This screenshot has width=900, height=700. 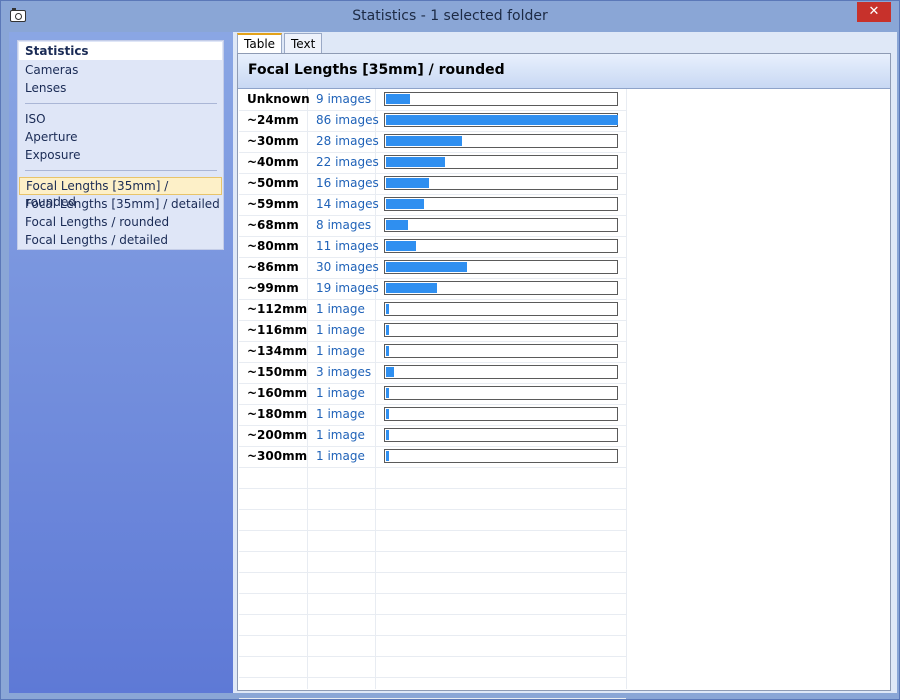 I want to click on section-title: Focal Lengths [35mm] / rounded, so click(x=376, y=70).